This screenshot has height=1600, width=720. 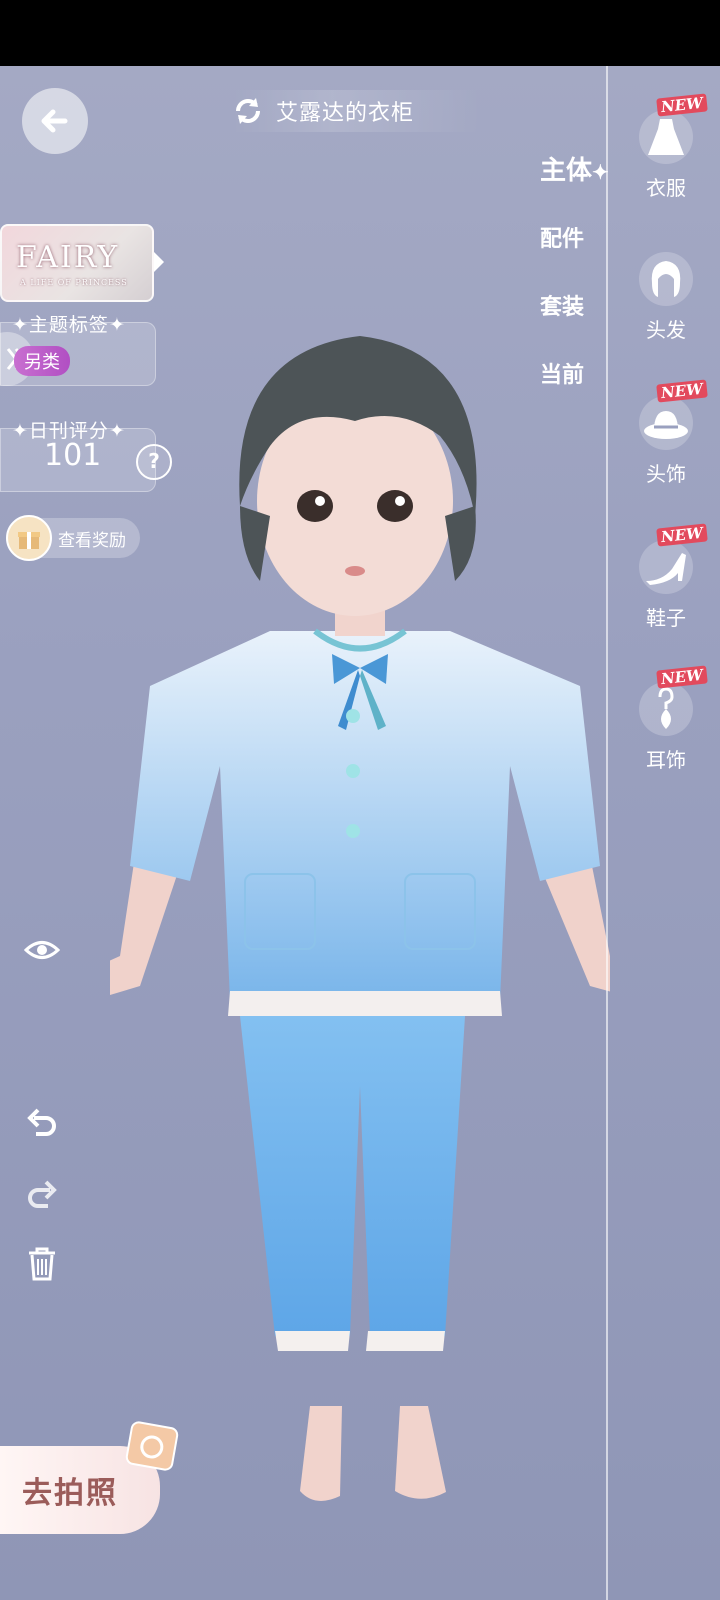 What do you see at coordinates (666, 569) in the screenshot?
I see `shoe-icon` at bounding box center [666, 569].